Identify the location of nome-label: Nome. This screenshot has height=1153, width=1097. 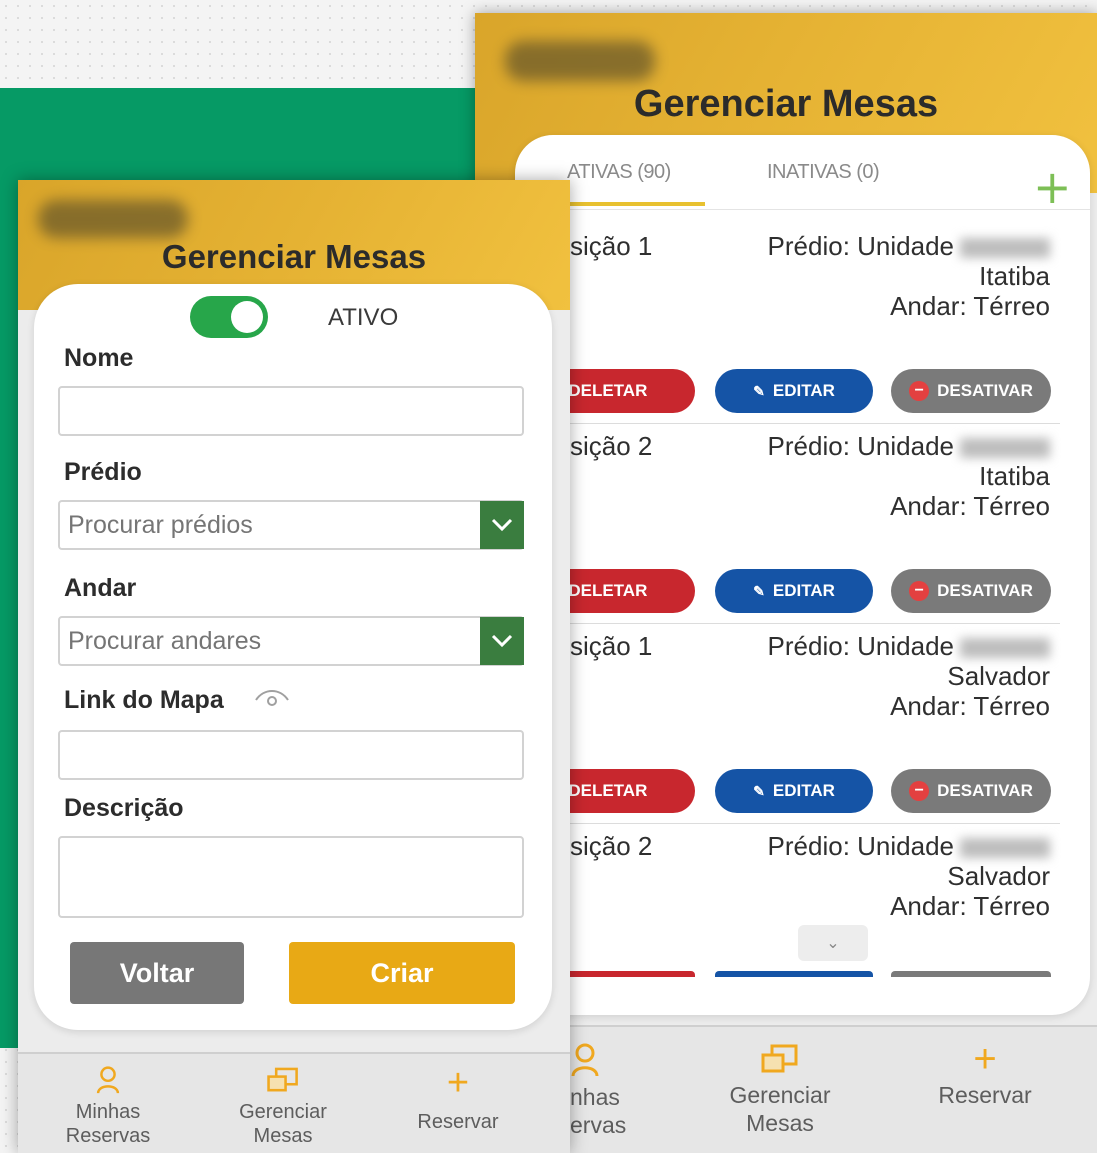
(99, 358).